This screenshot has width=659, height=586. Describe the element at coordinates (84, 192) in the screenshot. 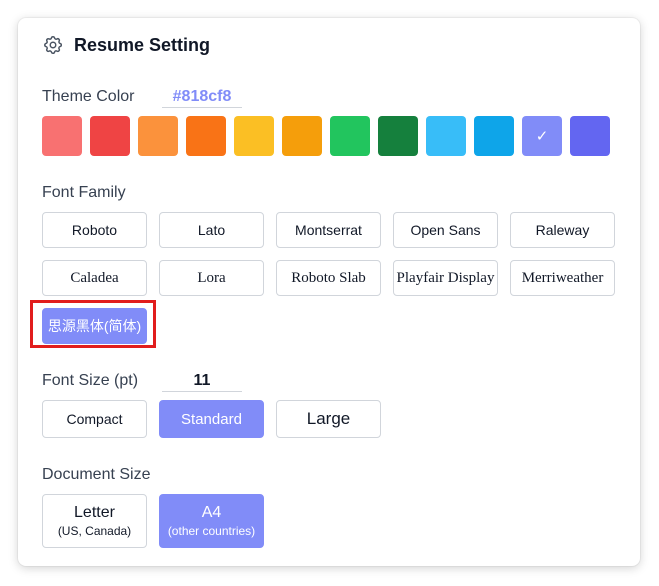

I see `font-family-label: Font Family` at that location.